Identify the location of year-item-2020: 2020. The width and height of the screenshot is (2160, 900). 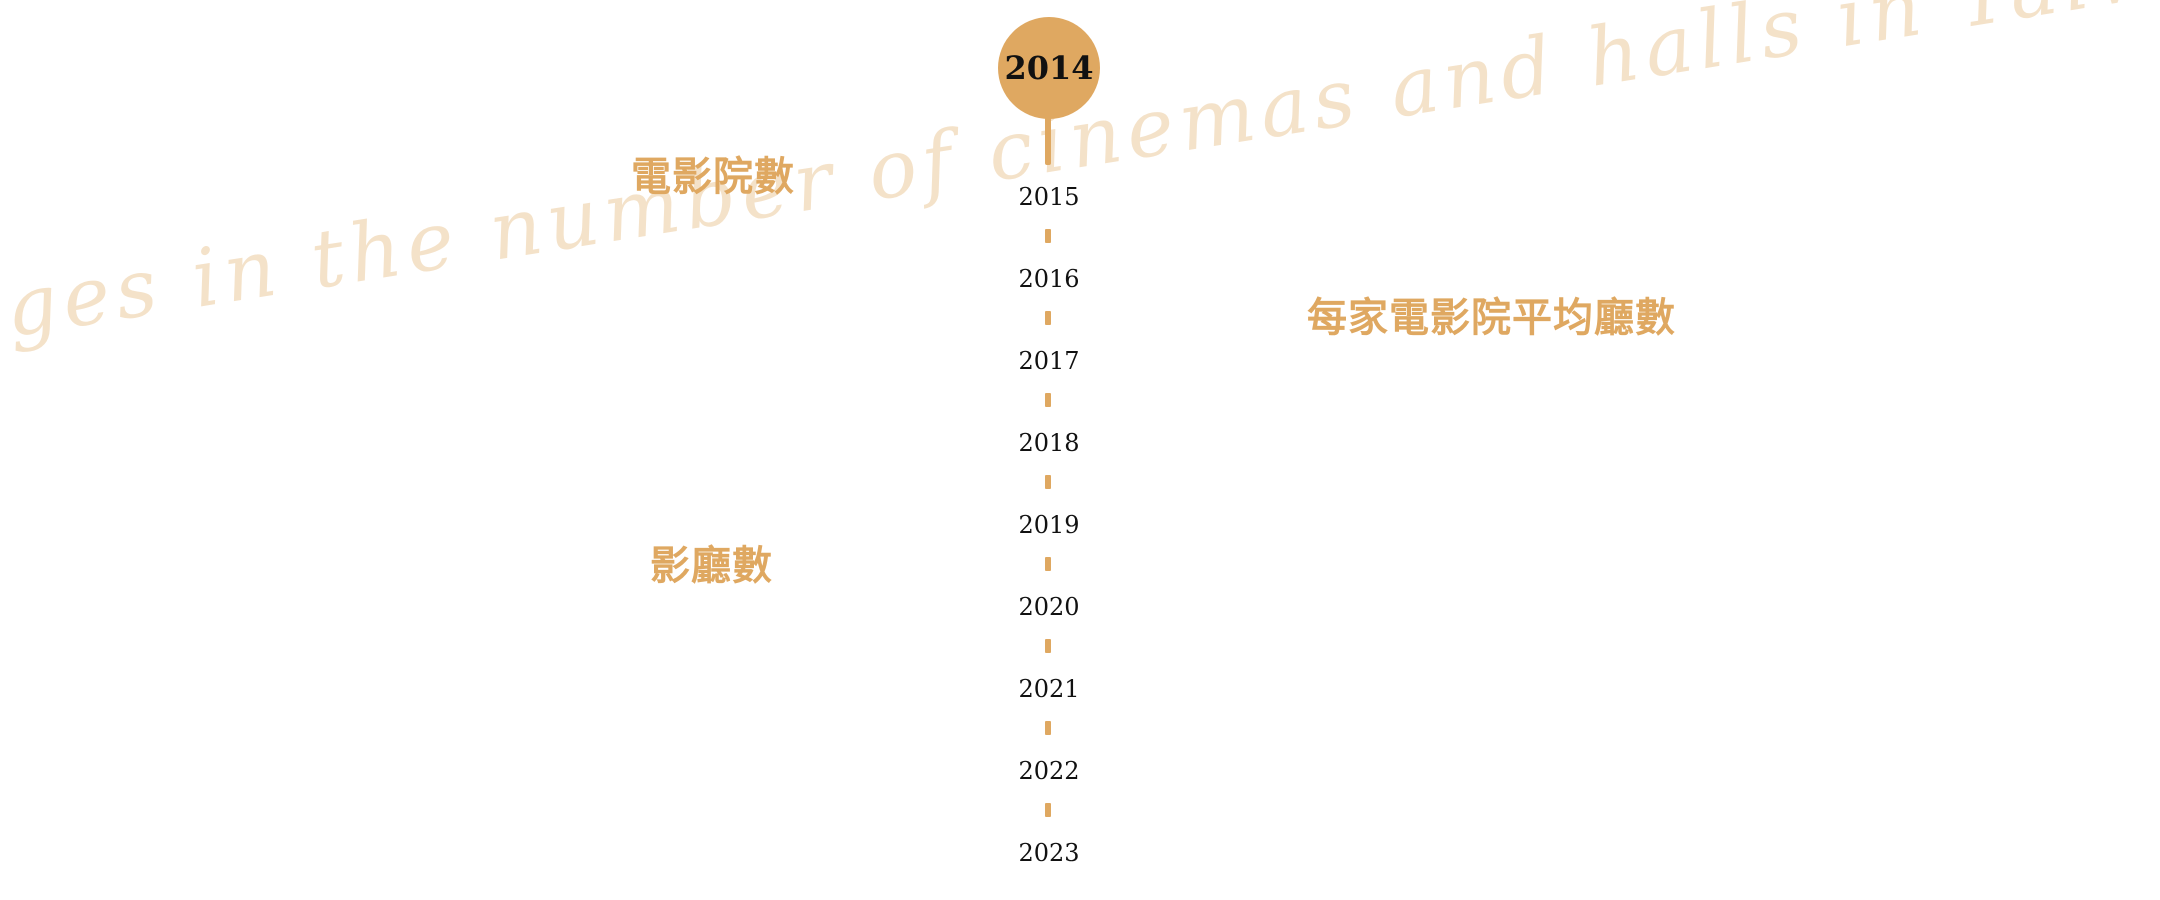
(1049, 607).